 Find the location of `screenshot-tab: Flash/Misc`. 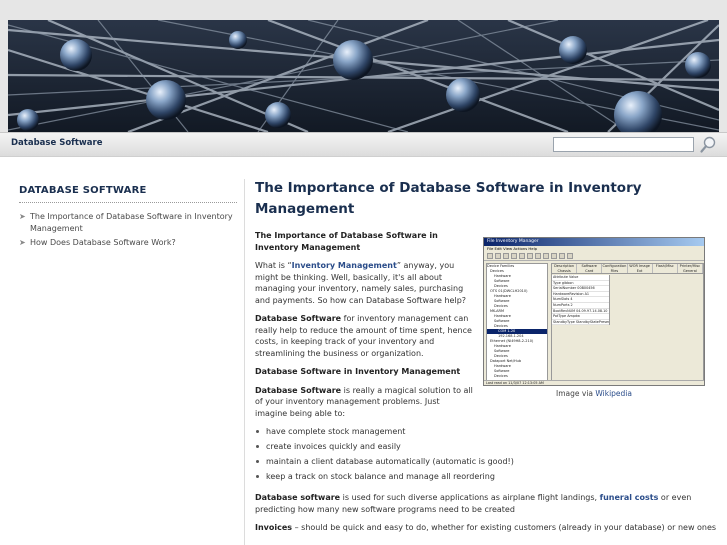

screenshot-tab: Flash/Misc is located at coordinates (665, 268).